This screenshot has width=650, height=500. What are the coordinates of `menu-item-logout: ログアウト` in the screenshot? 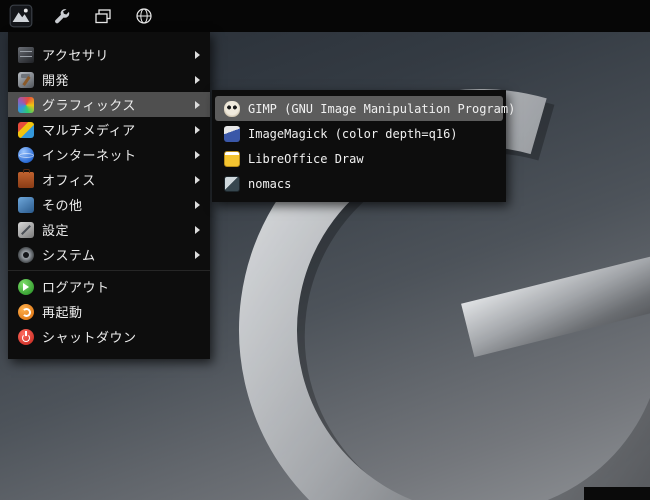 It's located at (109, 286).